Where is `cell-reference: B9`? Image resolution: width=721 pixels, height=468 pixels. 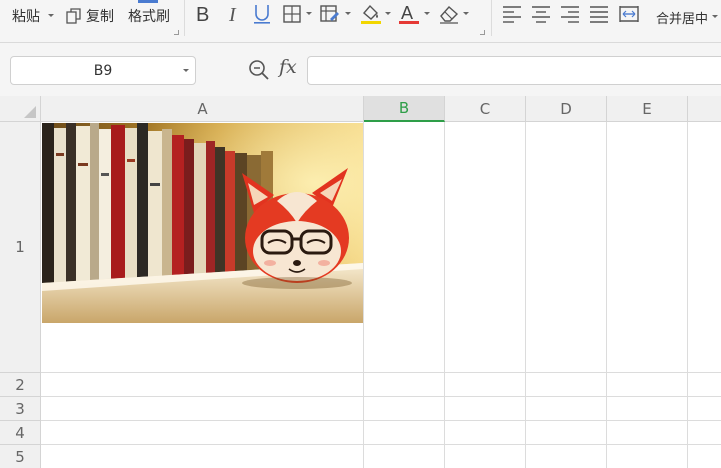 cell-reference: B9 is located at coordinates (103, 70).